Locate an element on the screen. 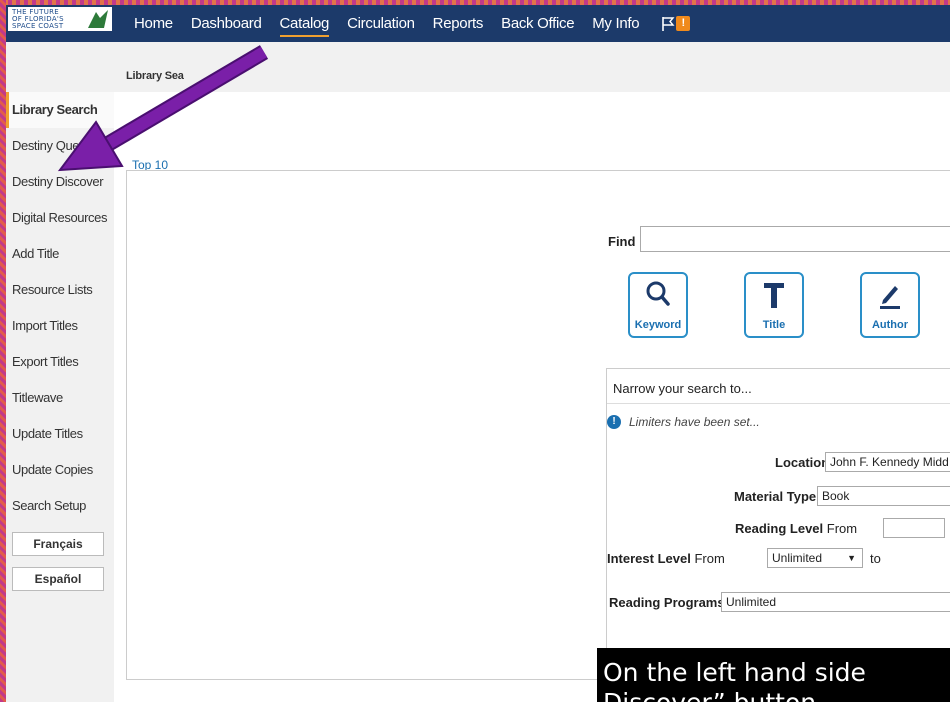  logo-emblem-icon is located at coordinates (98, 19).